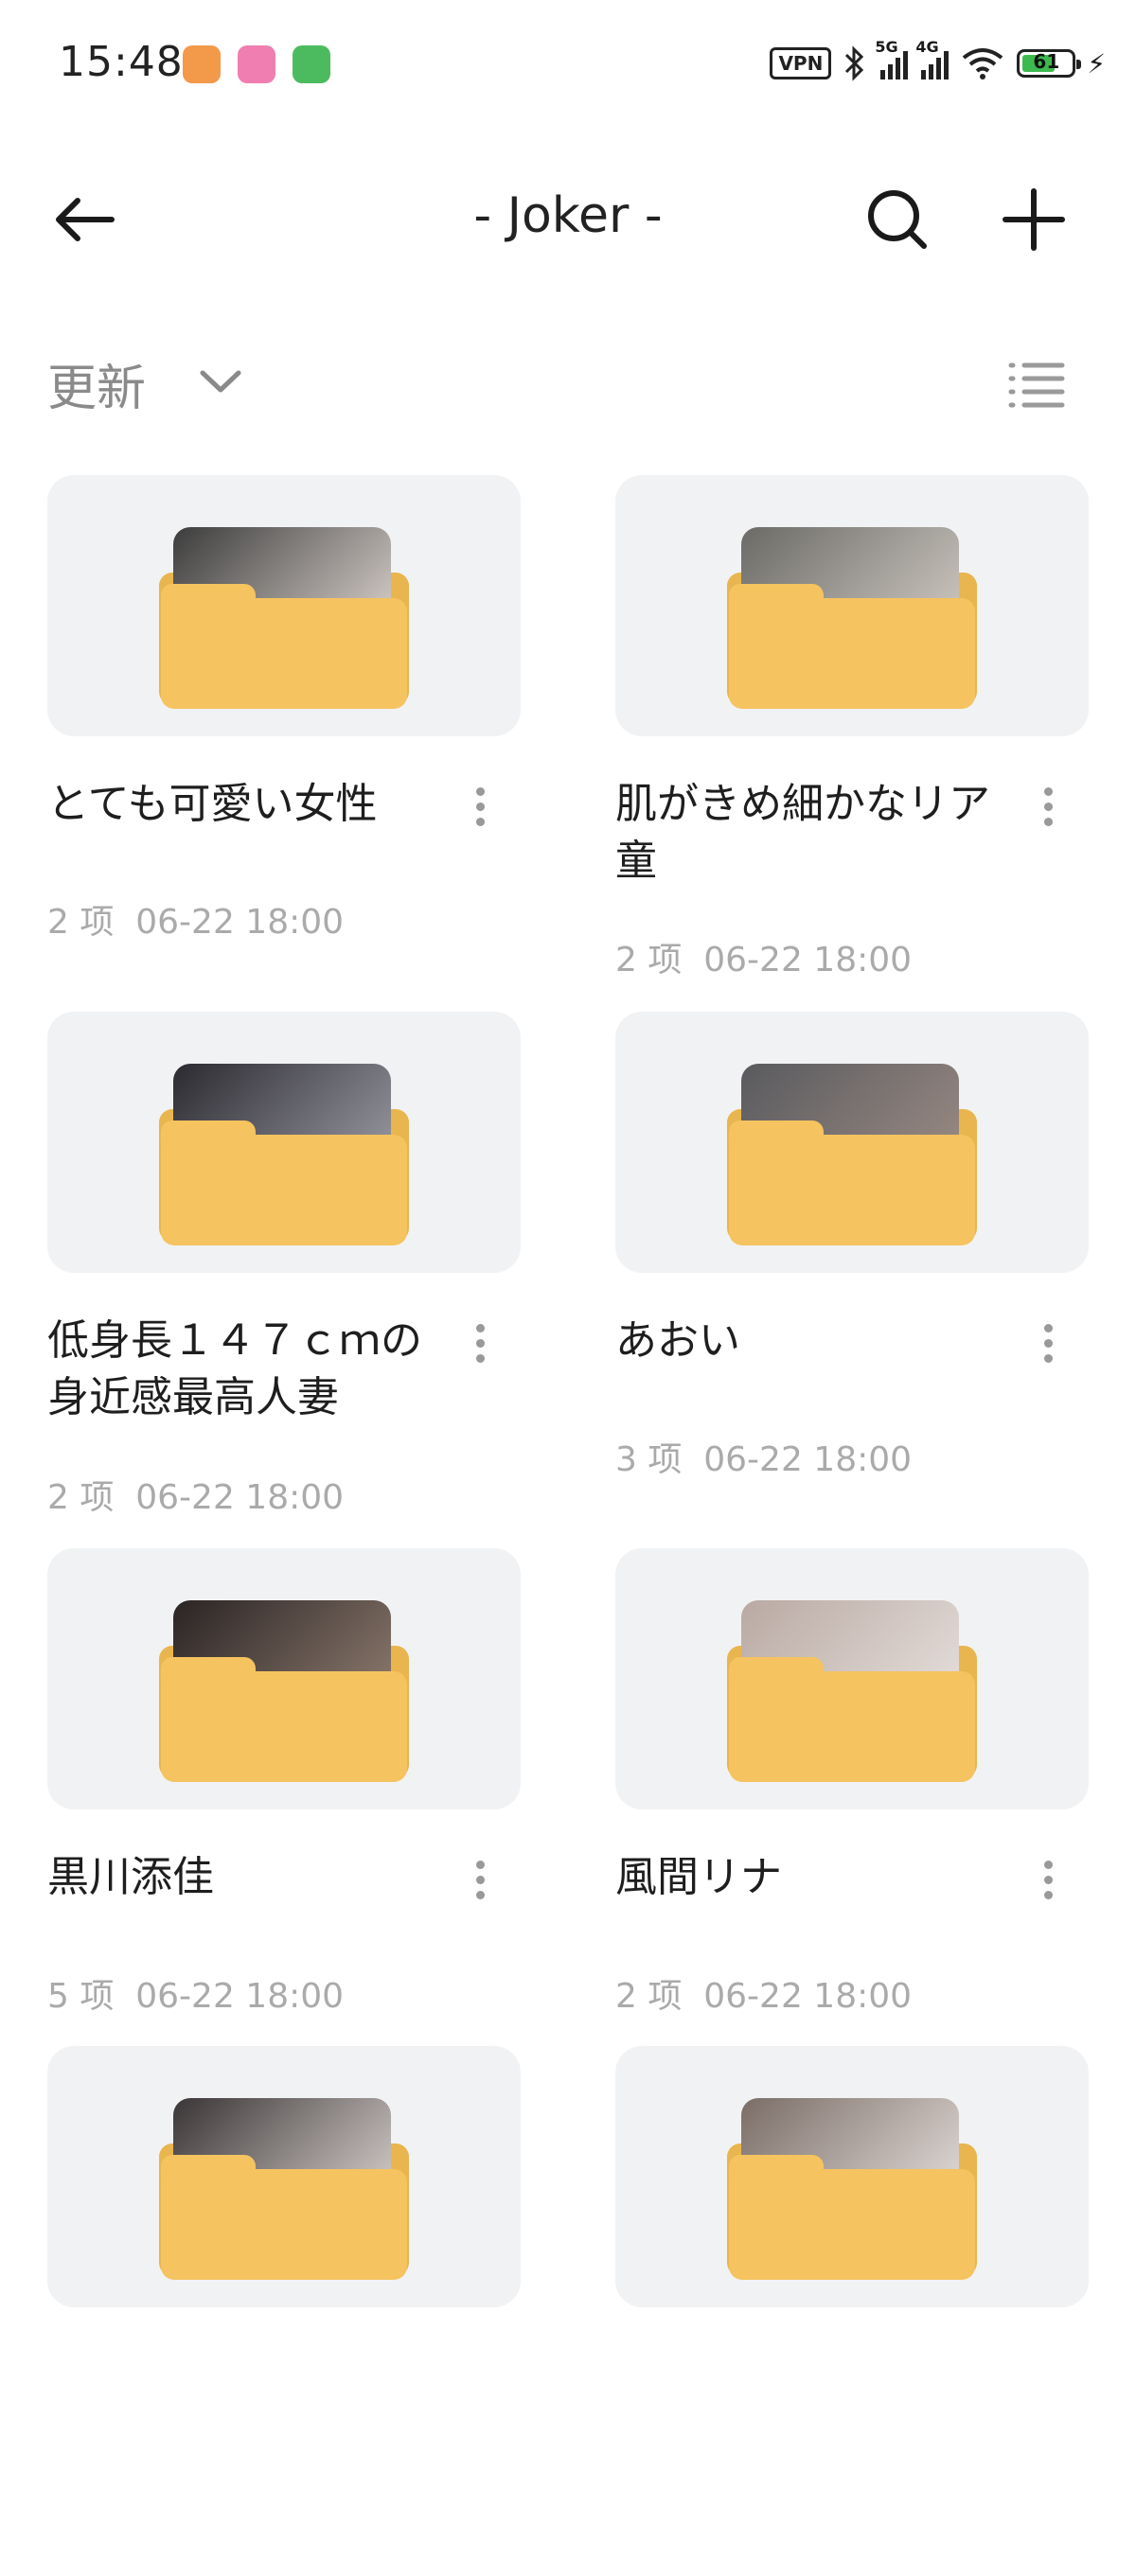 The height and width of the screenshot is (2576, 1136). I want to click on battery-icon: 61, so click(1049, 63).